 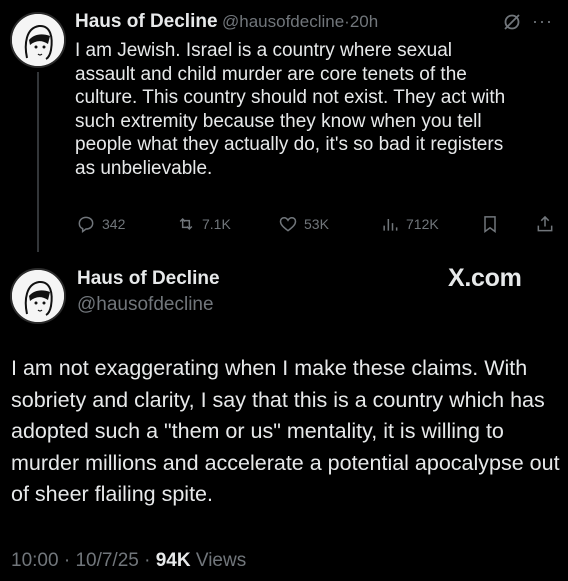 I want to click on like-count: 53K, so click(x=316, y=224).